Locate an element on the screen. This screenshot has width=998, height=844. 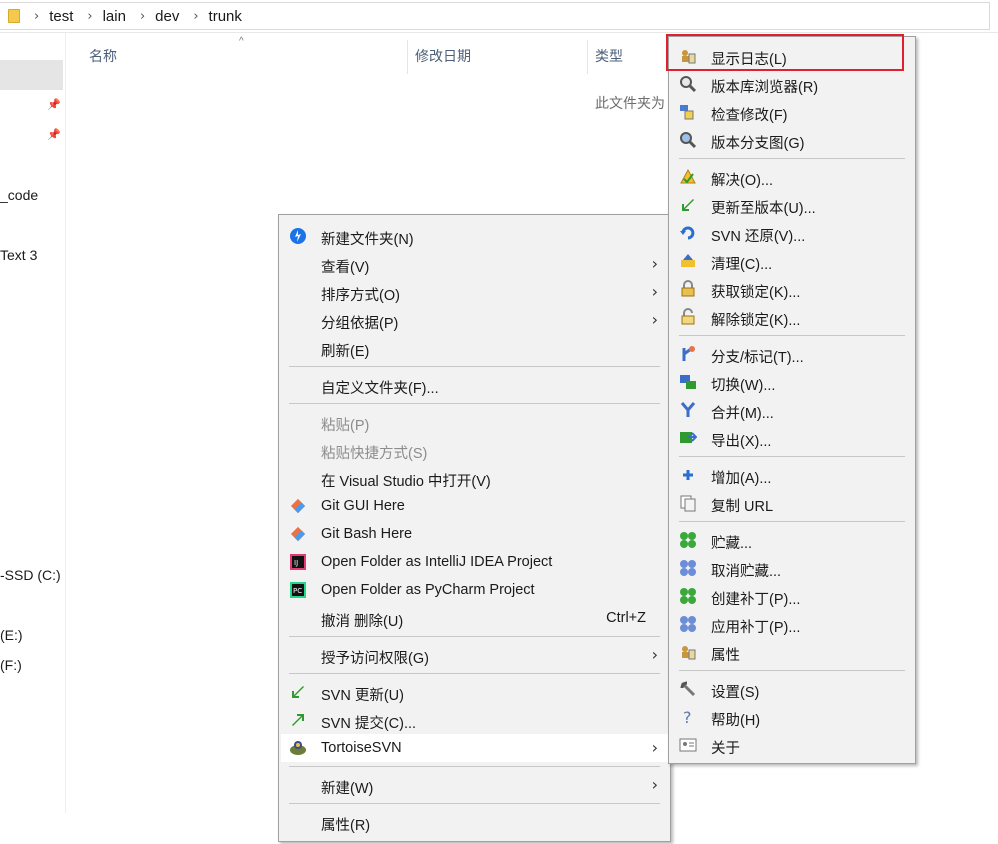
menu-label: 属性 is located at coordinates (725, 656).